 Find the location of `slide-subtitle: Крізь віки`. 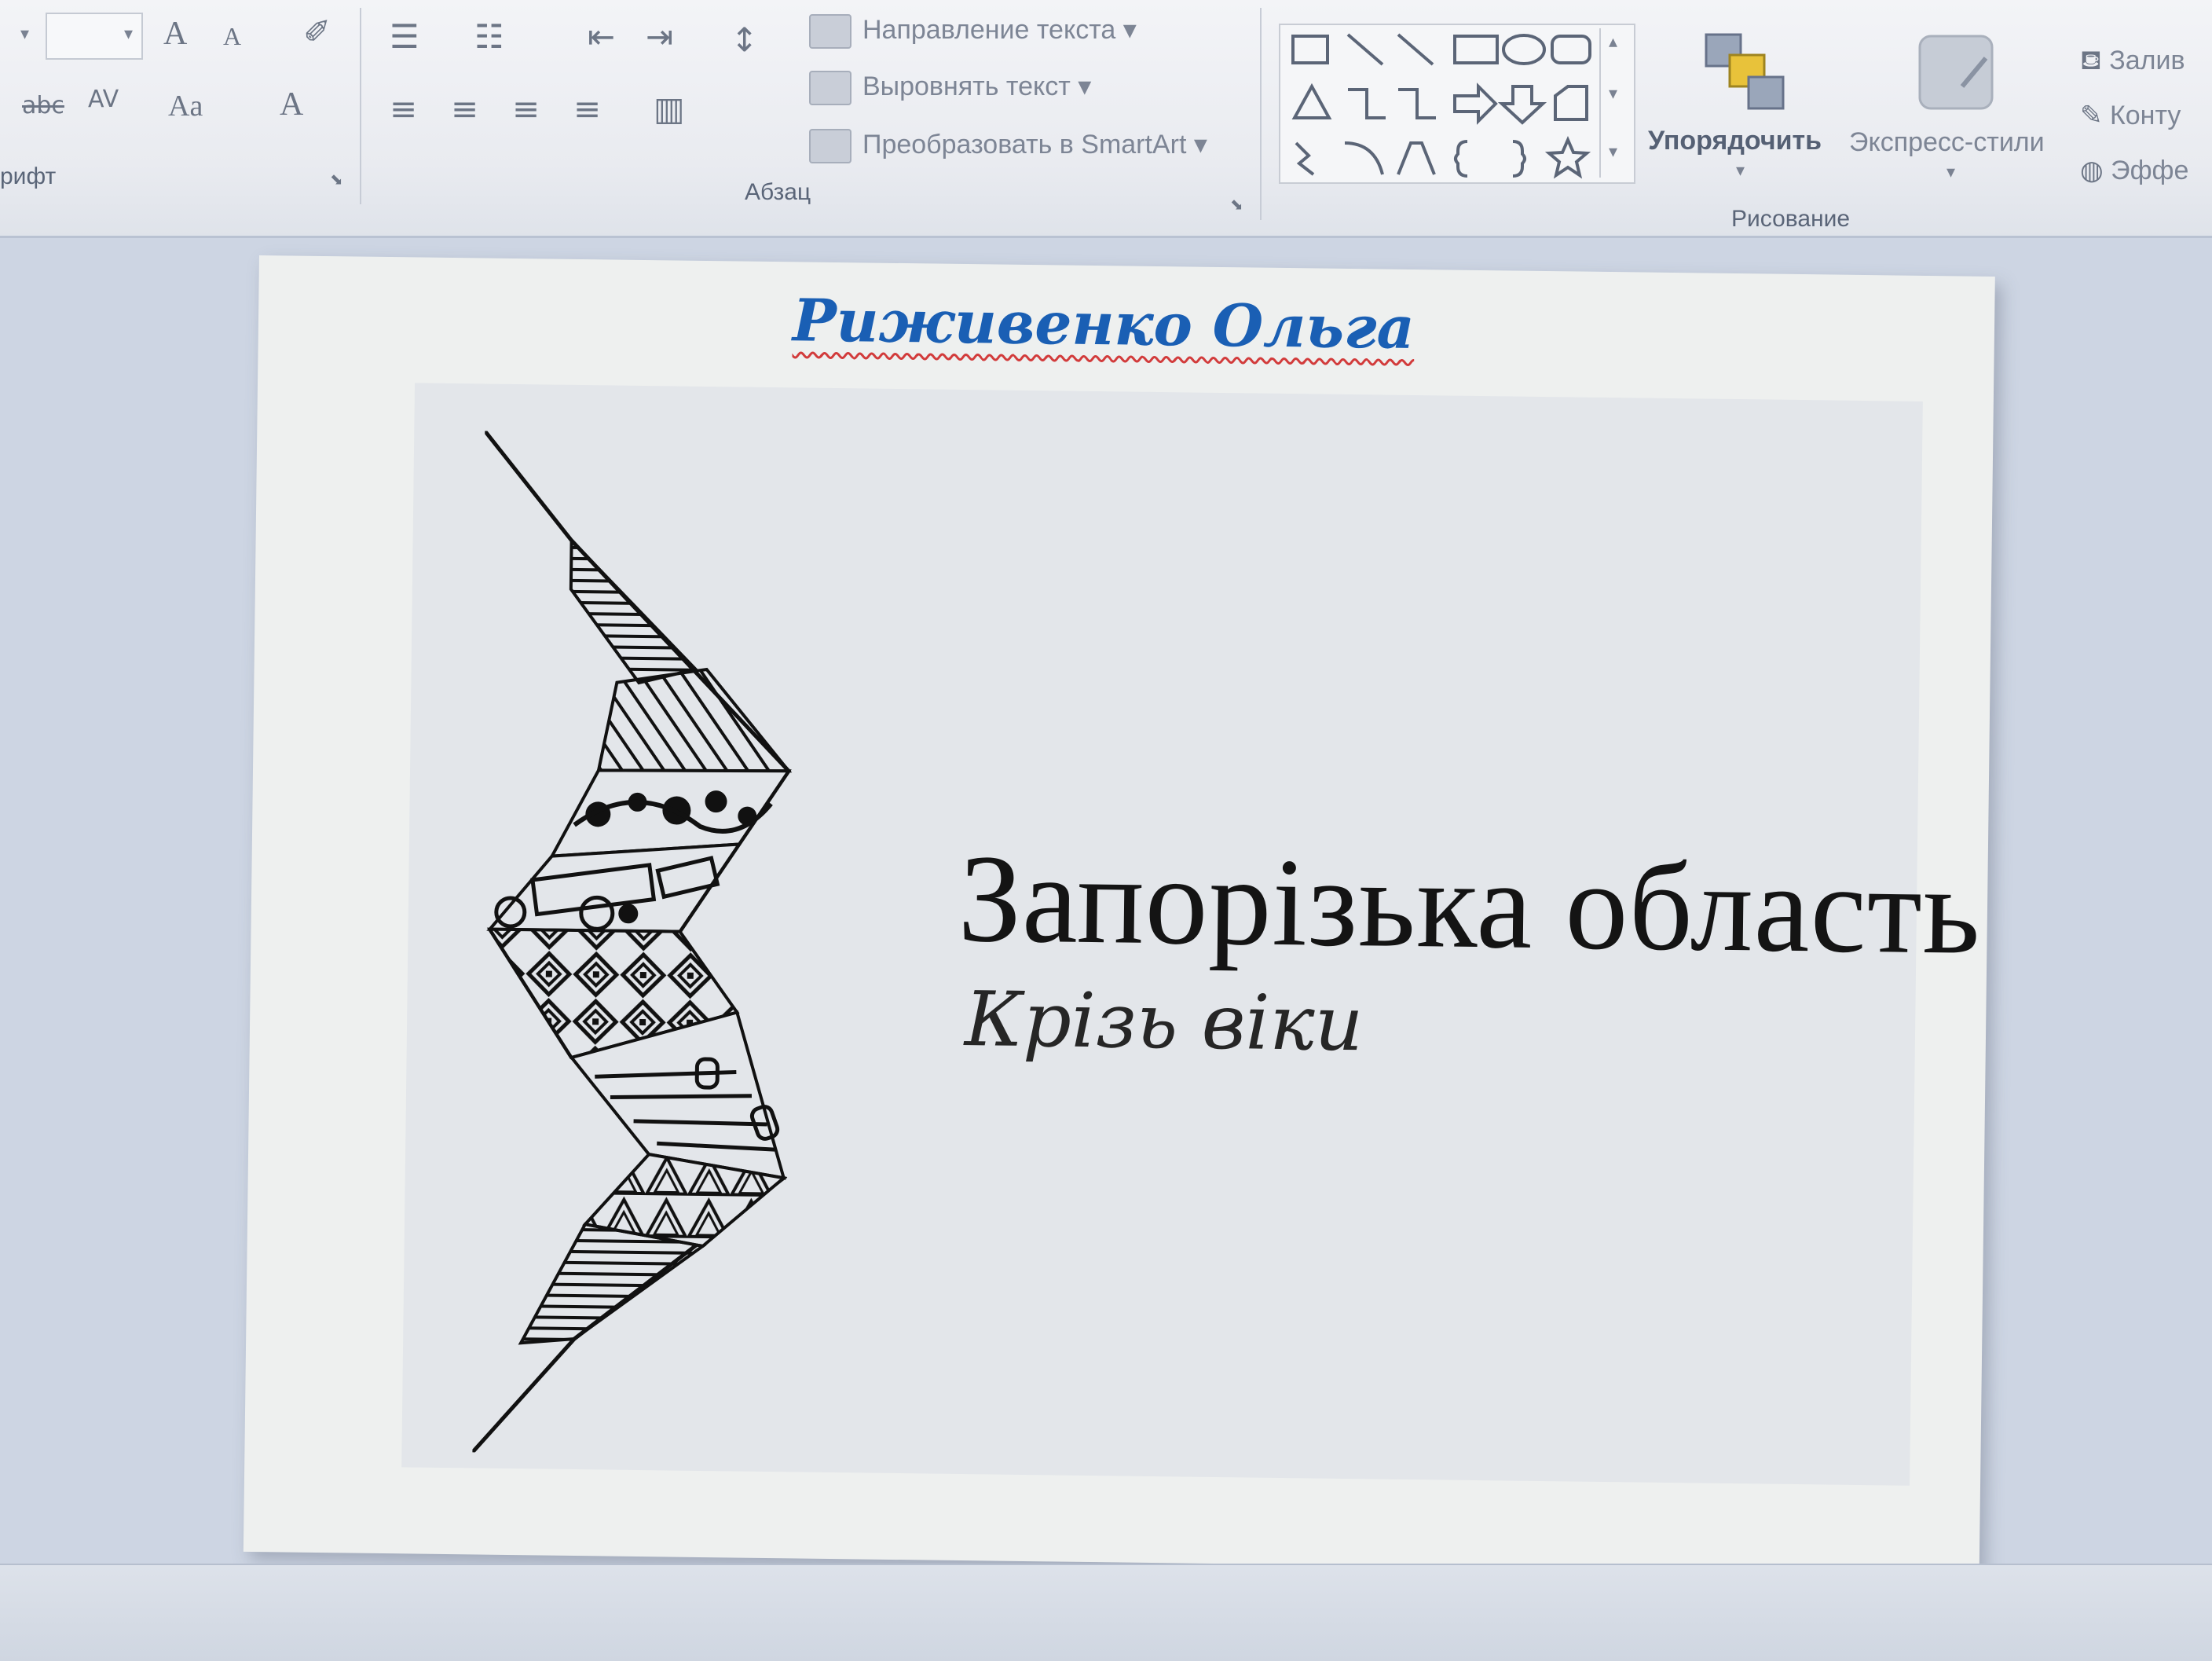

slide-subtitle: Крізь віки is located at coordinates (1164, 1021).